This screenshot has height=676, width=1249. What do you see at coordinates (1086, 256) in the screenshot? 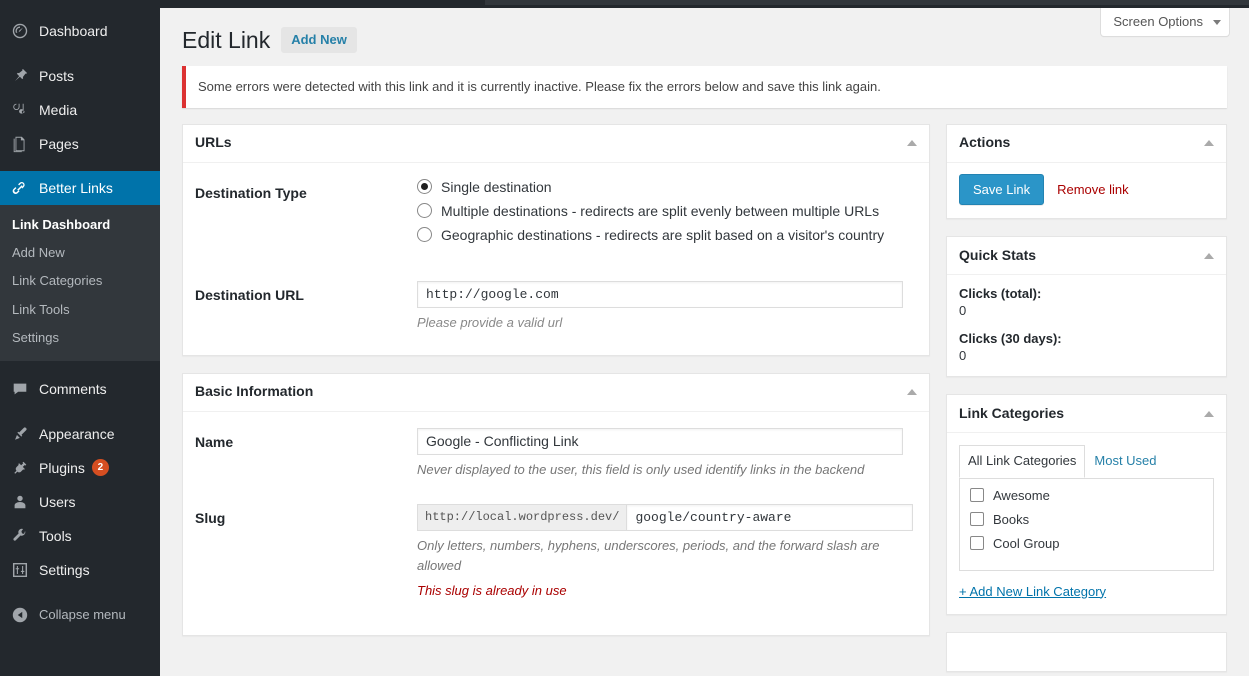
I see `quick-stats-header: Quick Stats` at bounding box center [1086, 256].